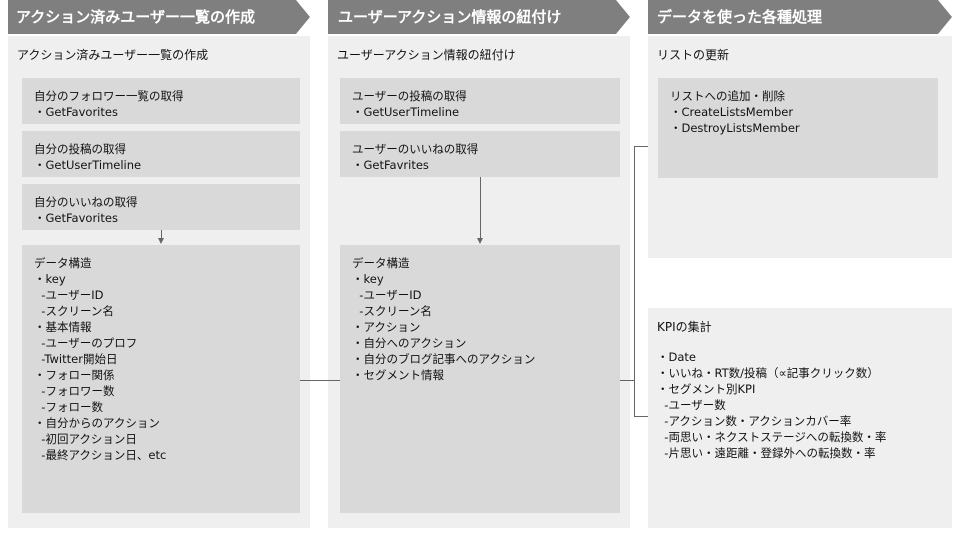 This screenshot has width=960, height=540. I want to click on box-own-posts: 自分の投稿の取得 ・GetUserTimeline, so click(161, 154).